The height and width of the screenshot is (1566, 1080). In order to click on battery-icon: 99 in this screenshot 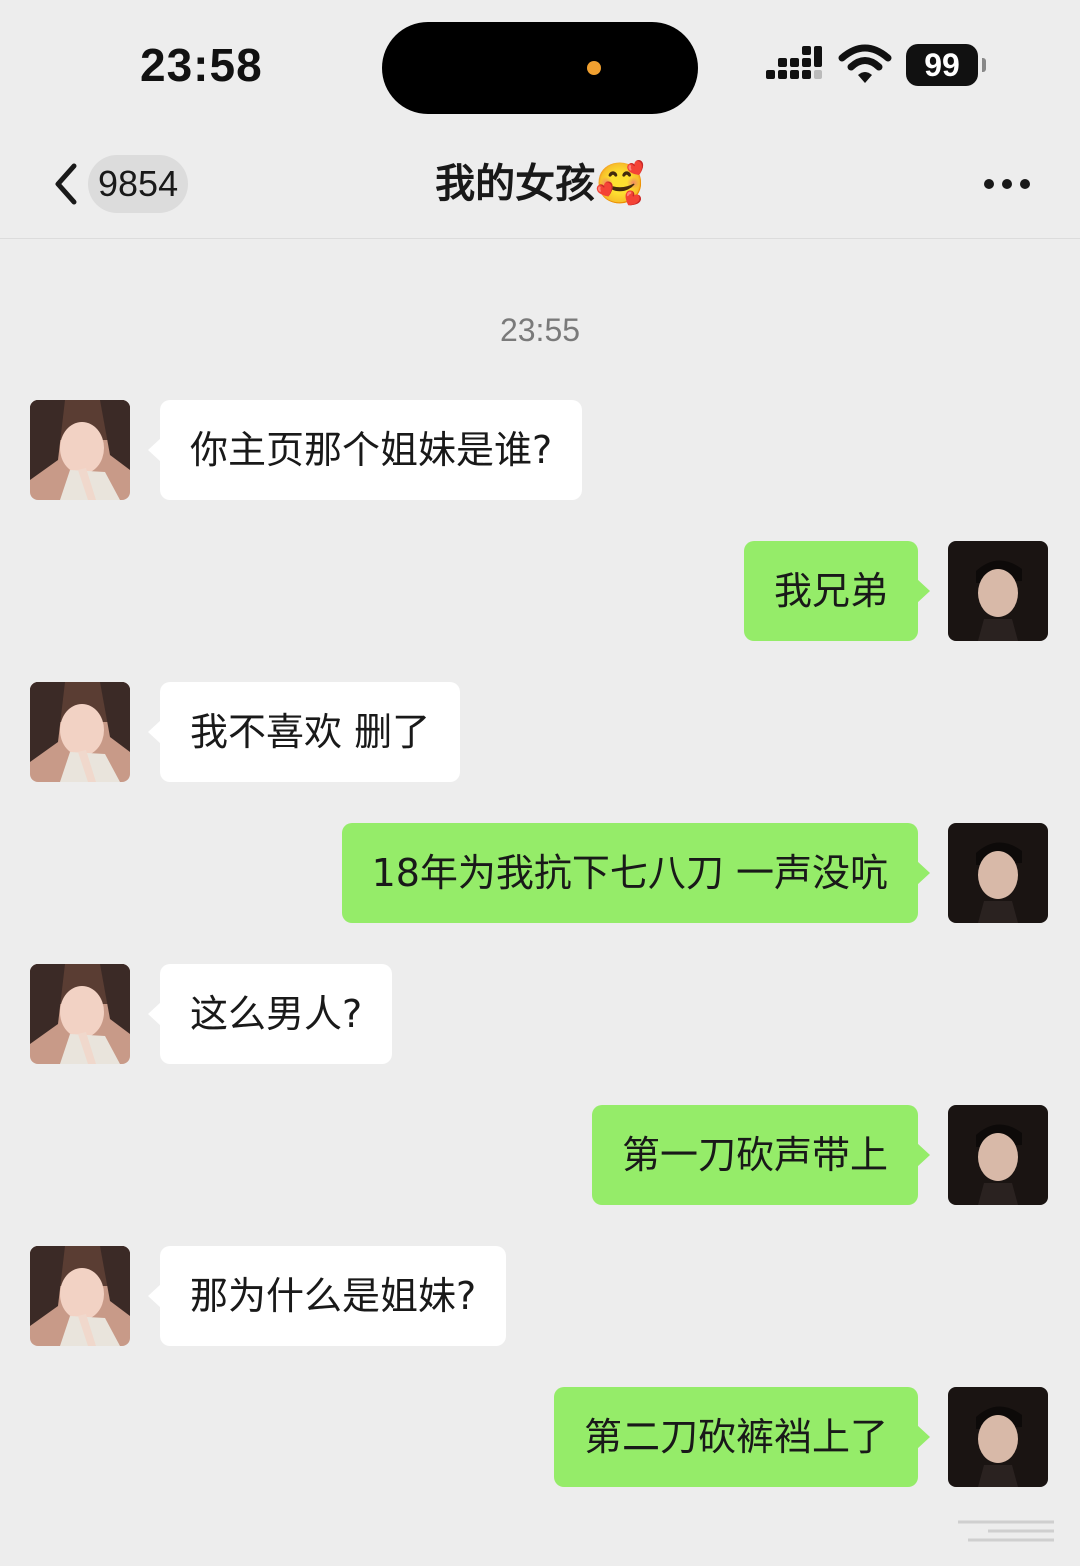, I will do `click(946, 65)`.